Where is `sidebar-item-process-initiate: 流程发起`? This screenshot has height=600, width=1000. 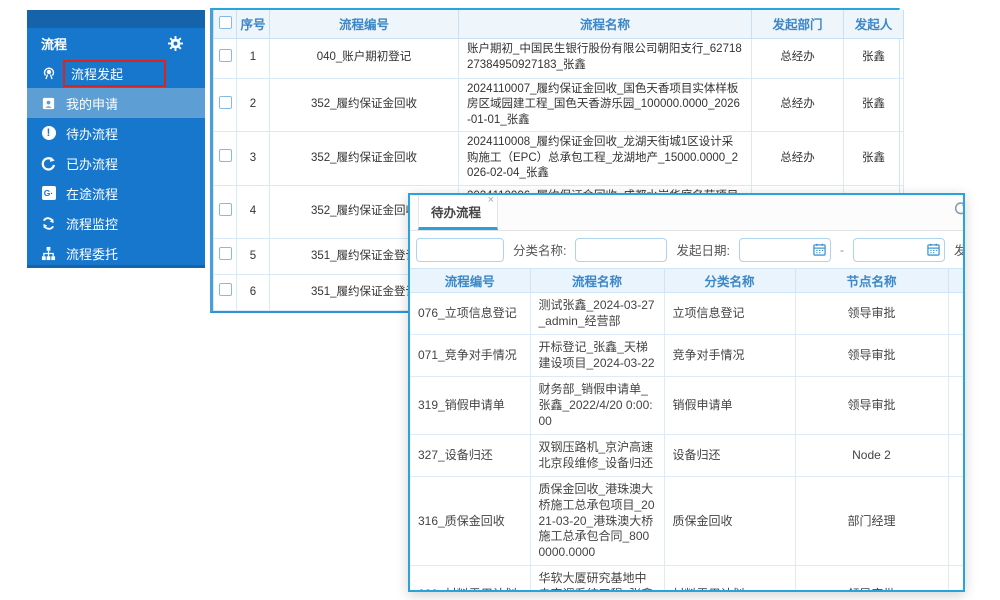
sidebar-item-process-initiate: 流程发起 is located at coordinates (116, 73).